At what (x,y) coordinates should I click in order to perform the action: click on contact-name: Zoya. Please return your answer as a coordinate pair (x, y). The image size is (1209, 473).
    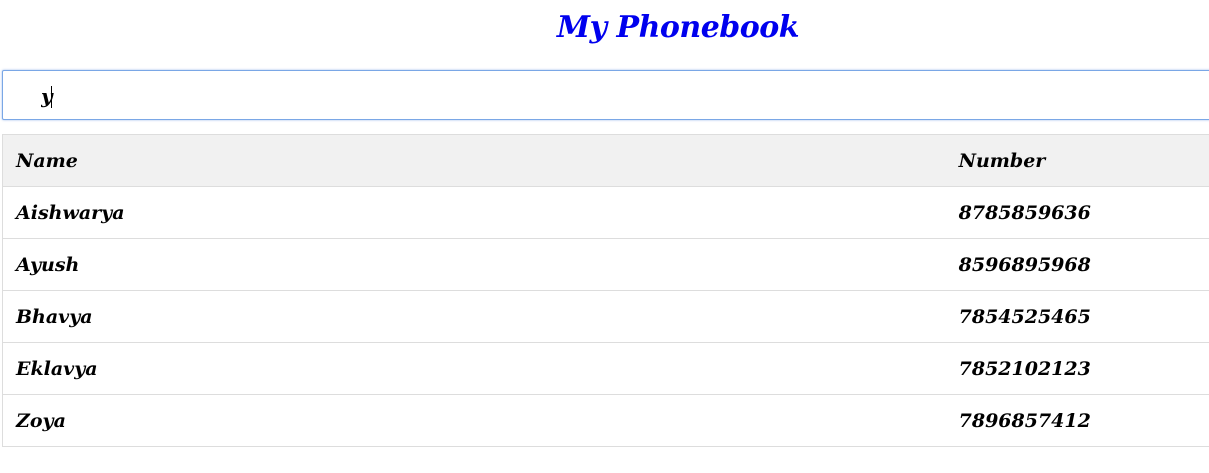
    Looking at the image, I should click on (474, 420).